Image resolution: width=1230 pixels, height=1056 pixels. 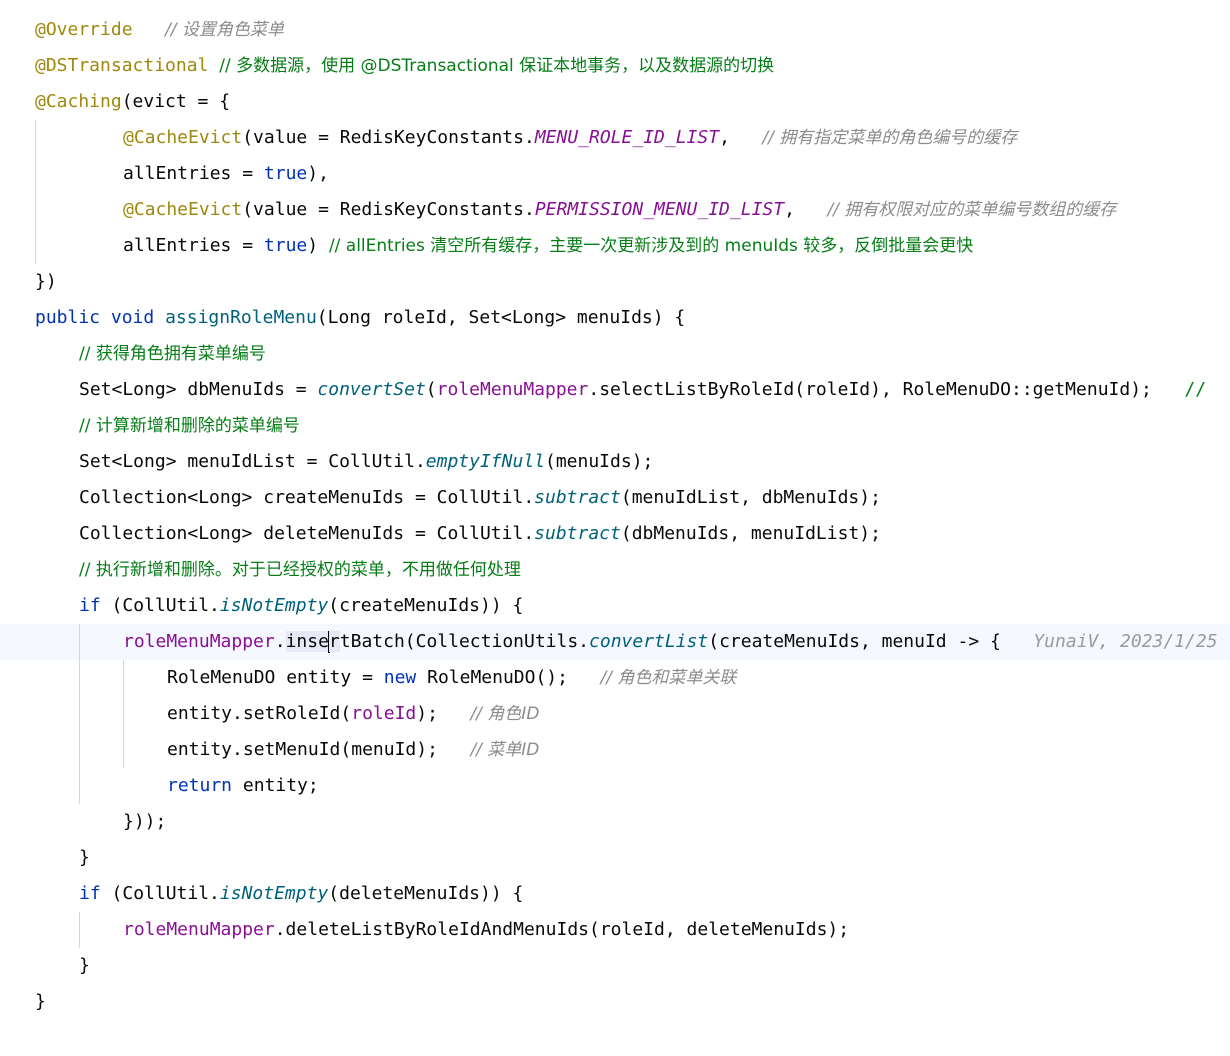 What do you see at coordinates (615, 822) in the screenshot?
I see `code-line: }));` at bounding box center [615, 822].